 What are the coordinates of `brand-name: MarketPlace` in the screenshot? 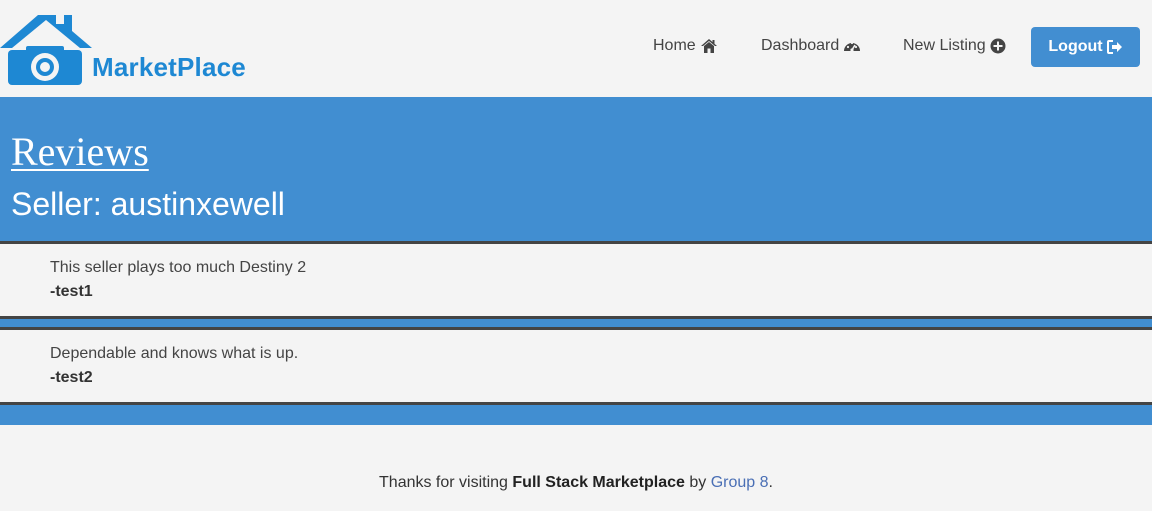 It's located at (169, 67).